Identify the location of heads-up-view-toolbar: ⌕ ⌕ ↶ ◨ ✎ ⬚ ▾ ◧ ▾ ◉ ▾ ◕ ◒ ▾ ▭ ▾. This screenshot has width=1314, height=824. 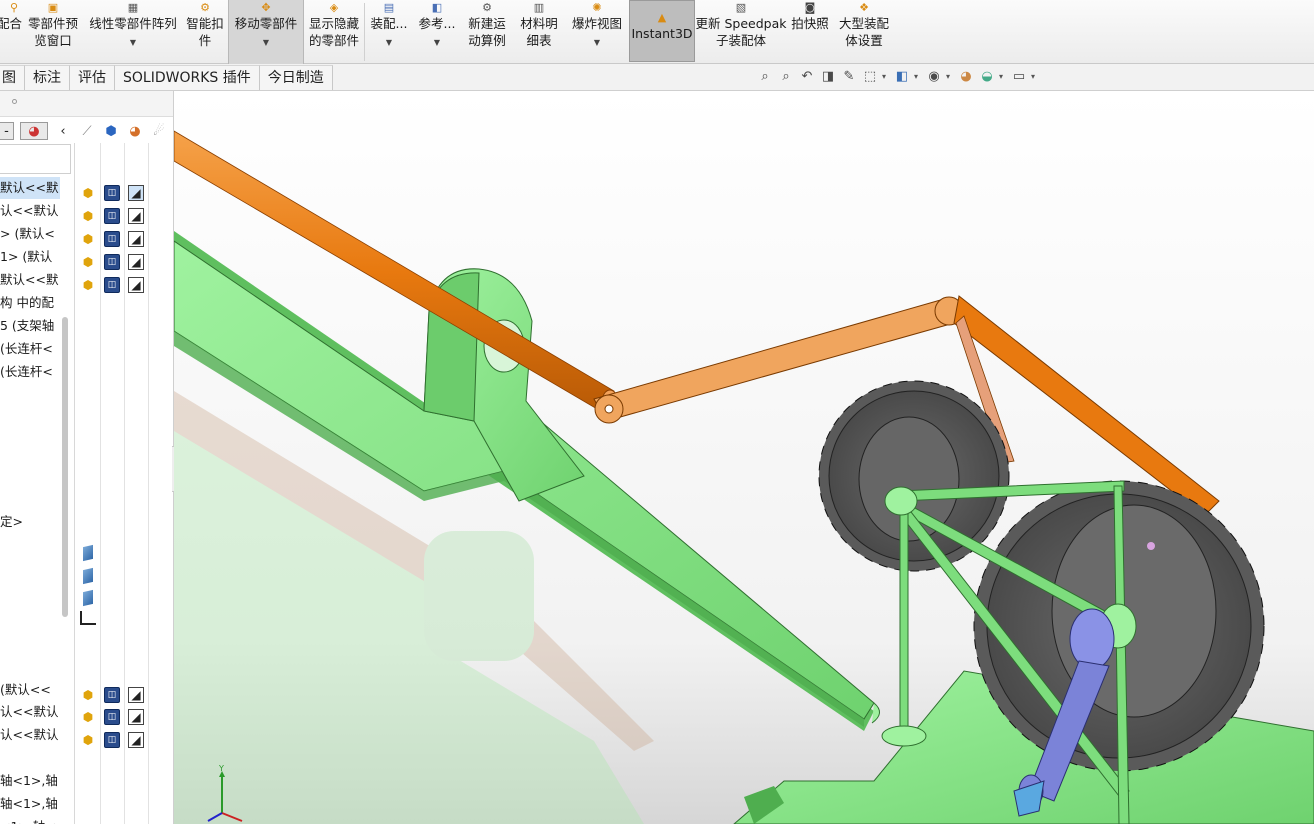
(897, 76).